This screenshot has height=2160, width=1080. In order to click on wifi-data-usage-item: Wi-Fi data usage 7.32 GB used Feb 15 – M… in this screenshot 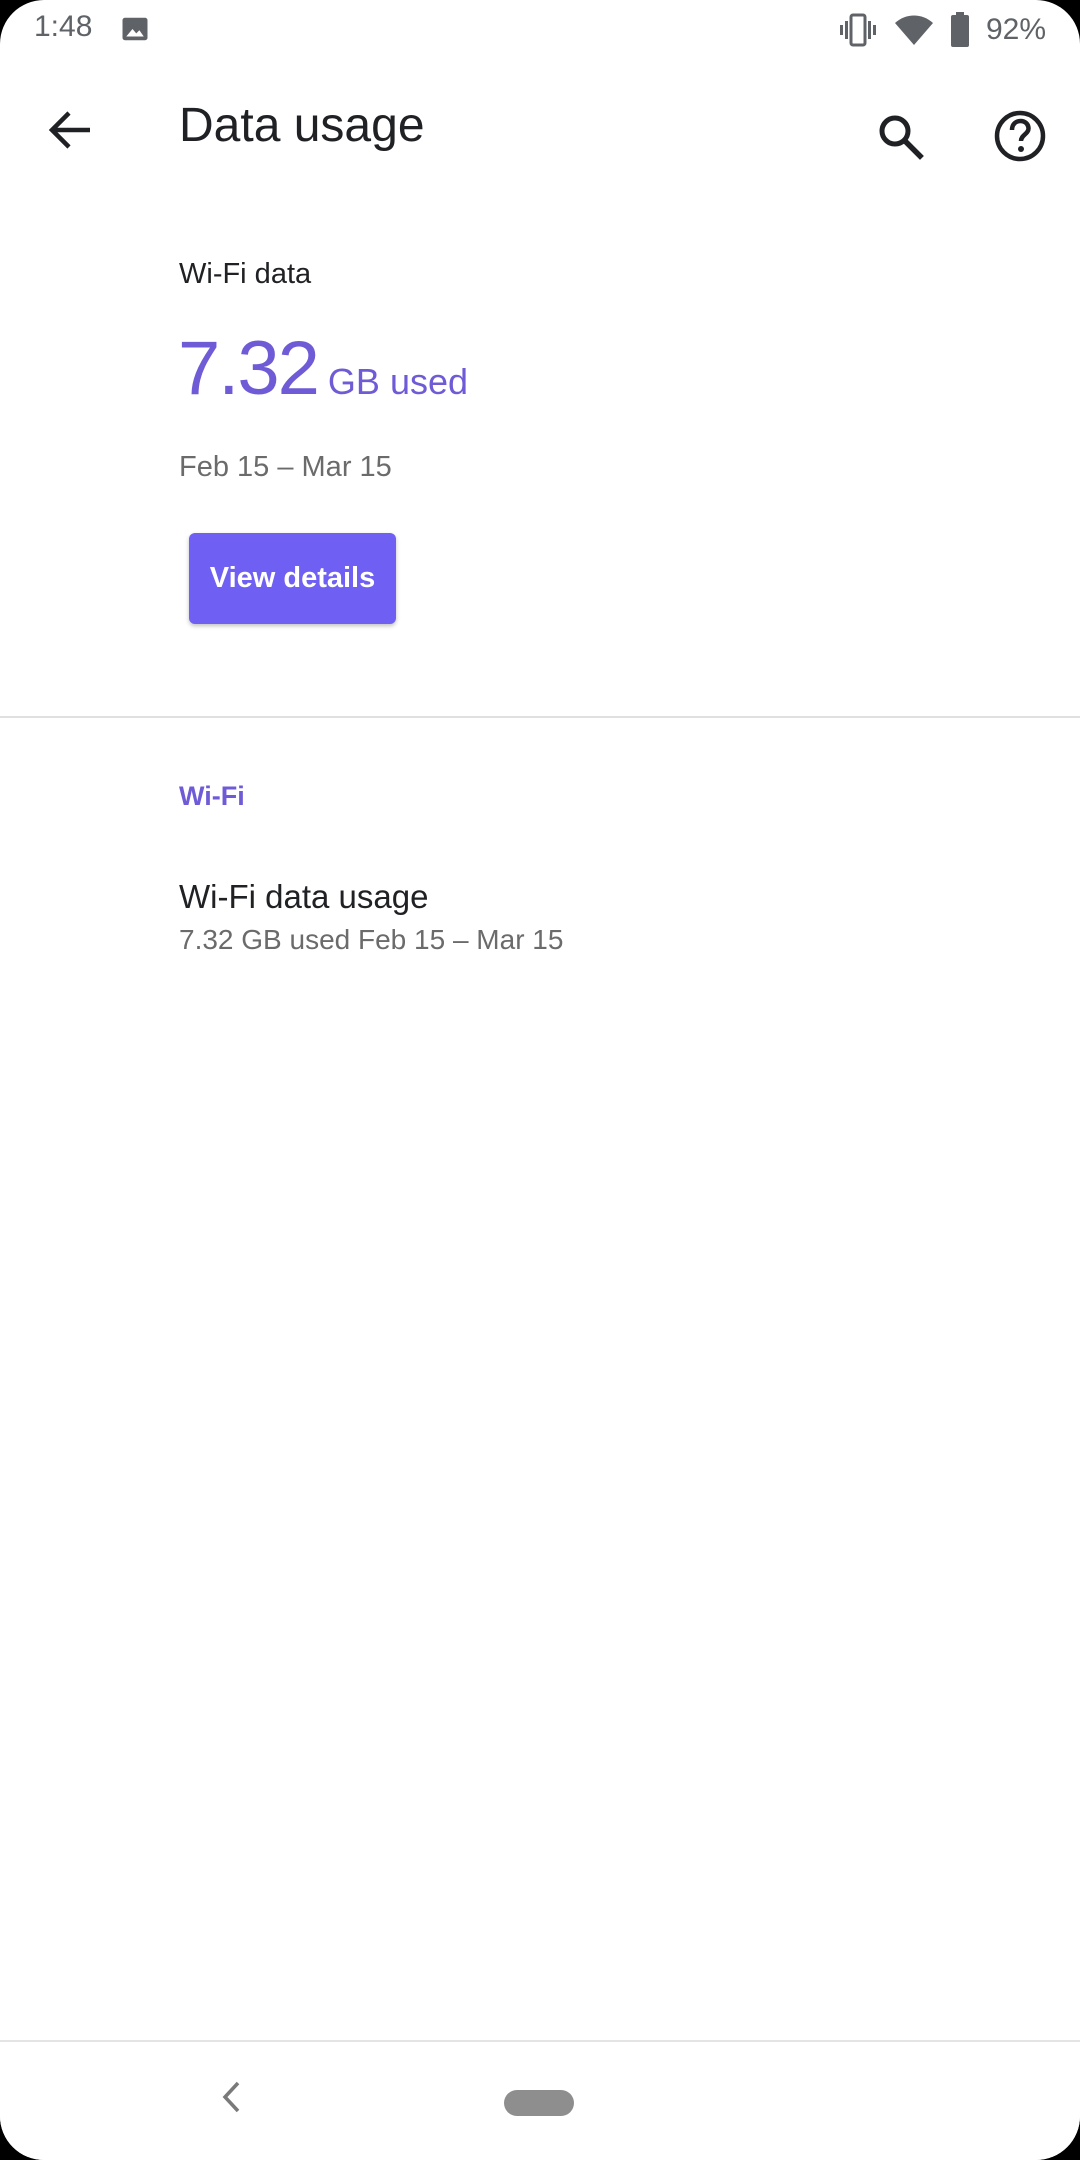, I will do `click(540, 920)`.